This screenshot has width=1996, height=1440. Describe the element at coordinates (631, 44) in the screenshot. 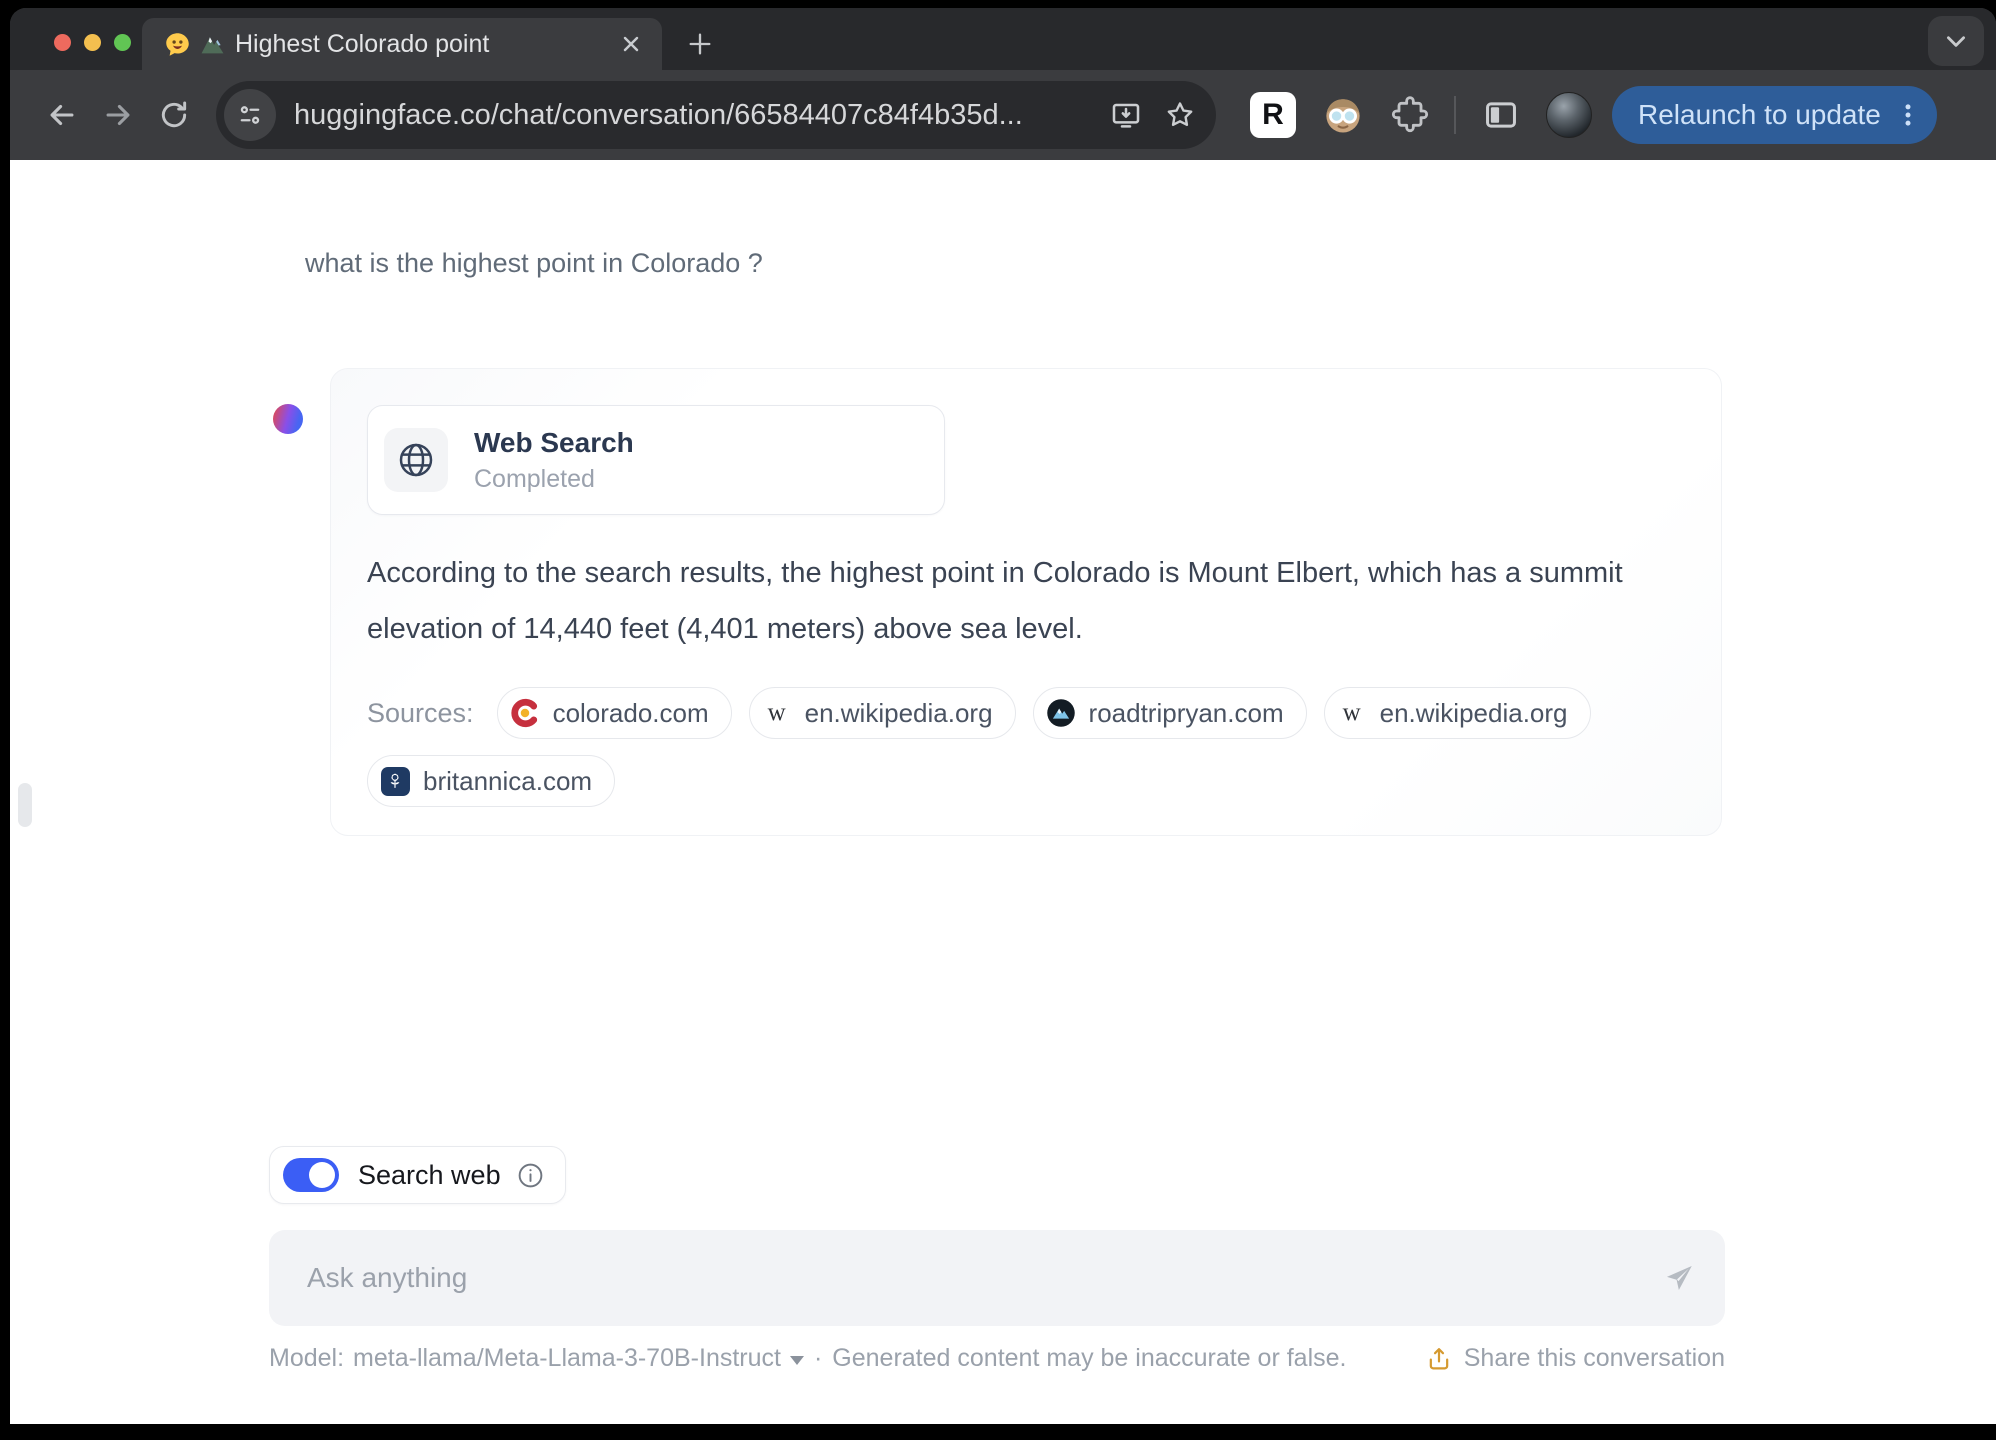

I see `tab-close-icon` at that location.